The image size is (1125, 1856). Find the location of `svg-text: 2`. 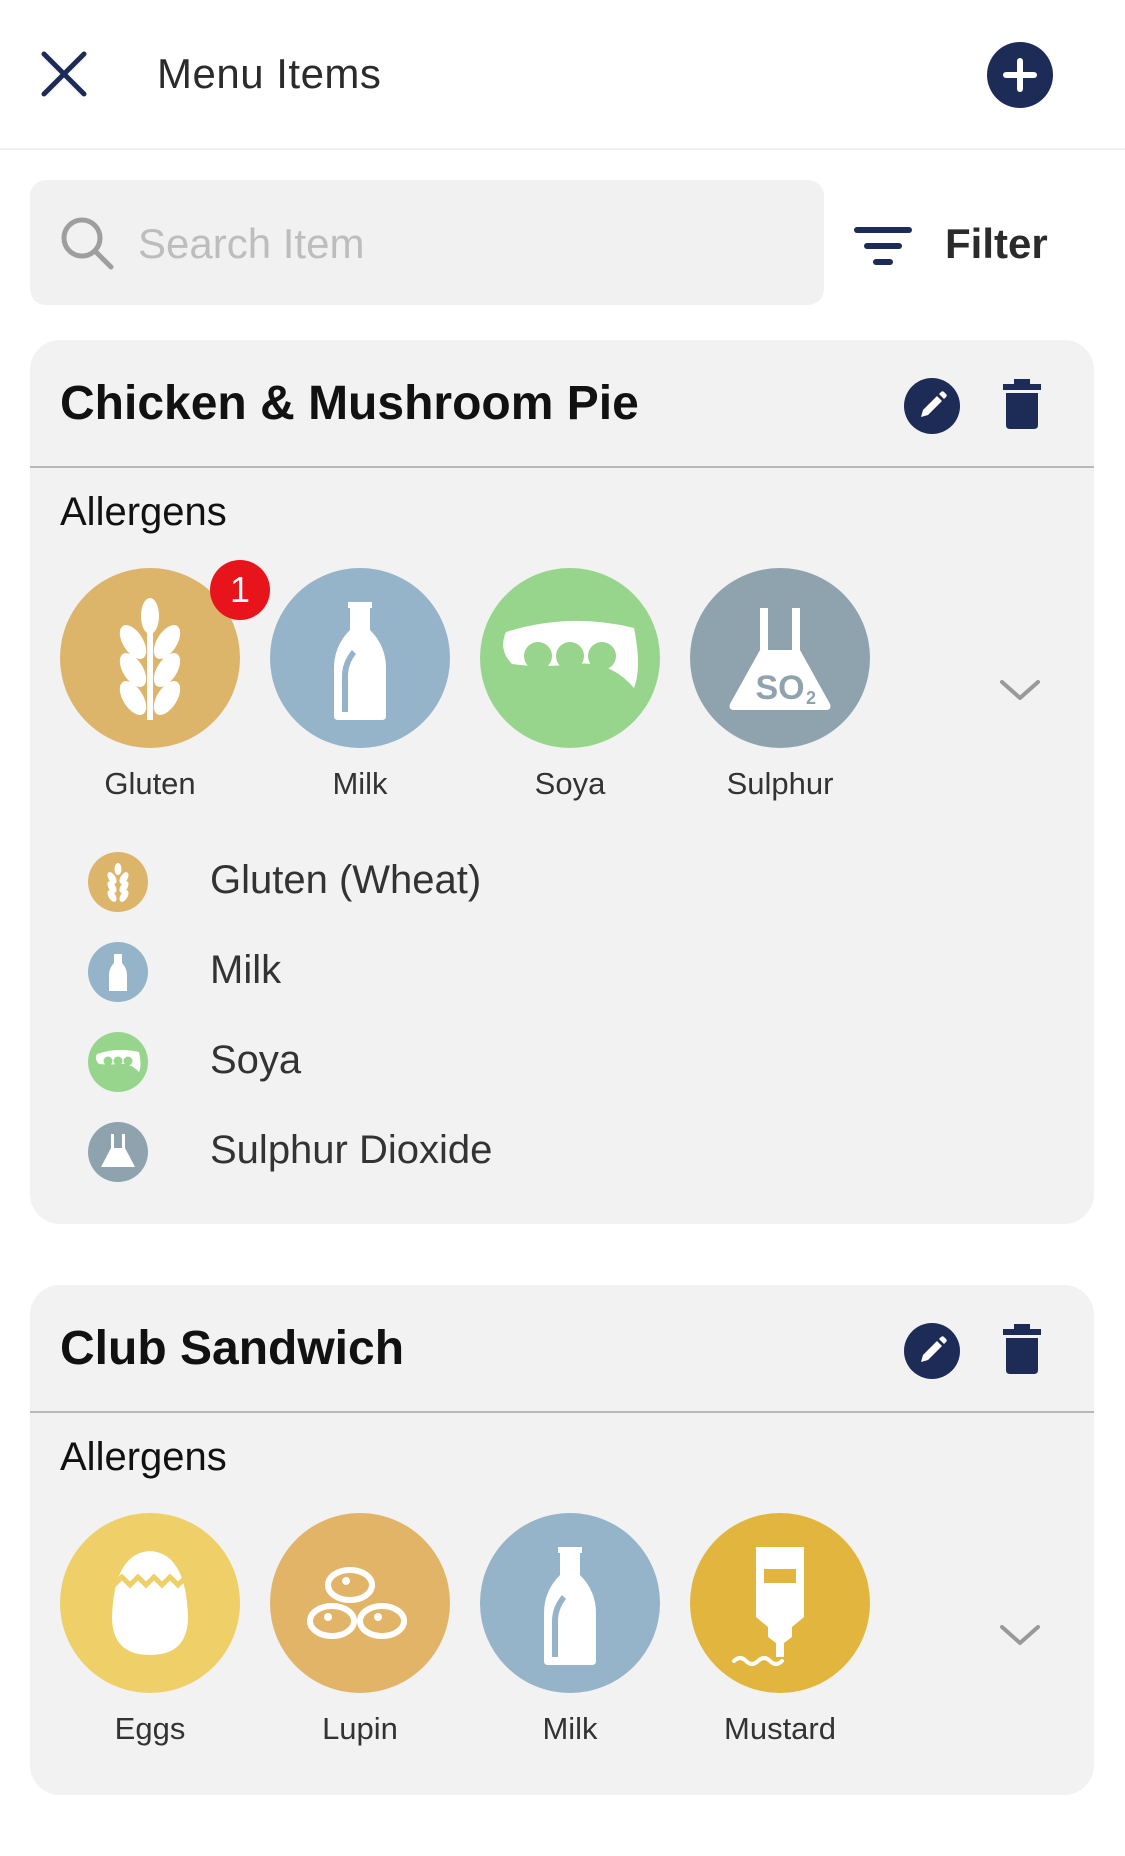

svg-text: 2 is located at coordinates (811, 698).